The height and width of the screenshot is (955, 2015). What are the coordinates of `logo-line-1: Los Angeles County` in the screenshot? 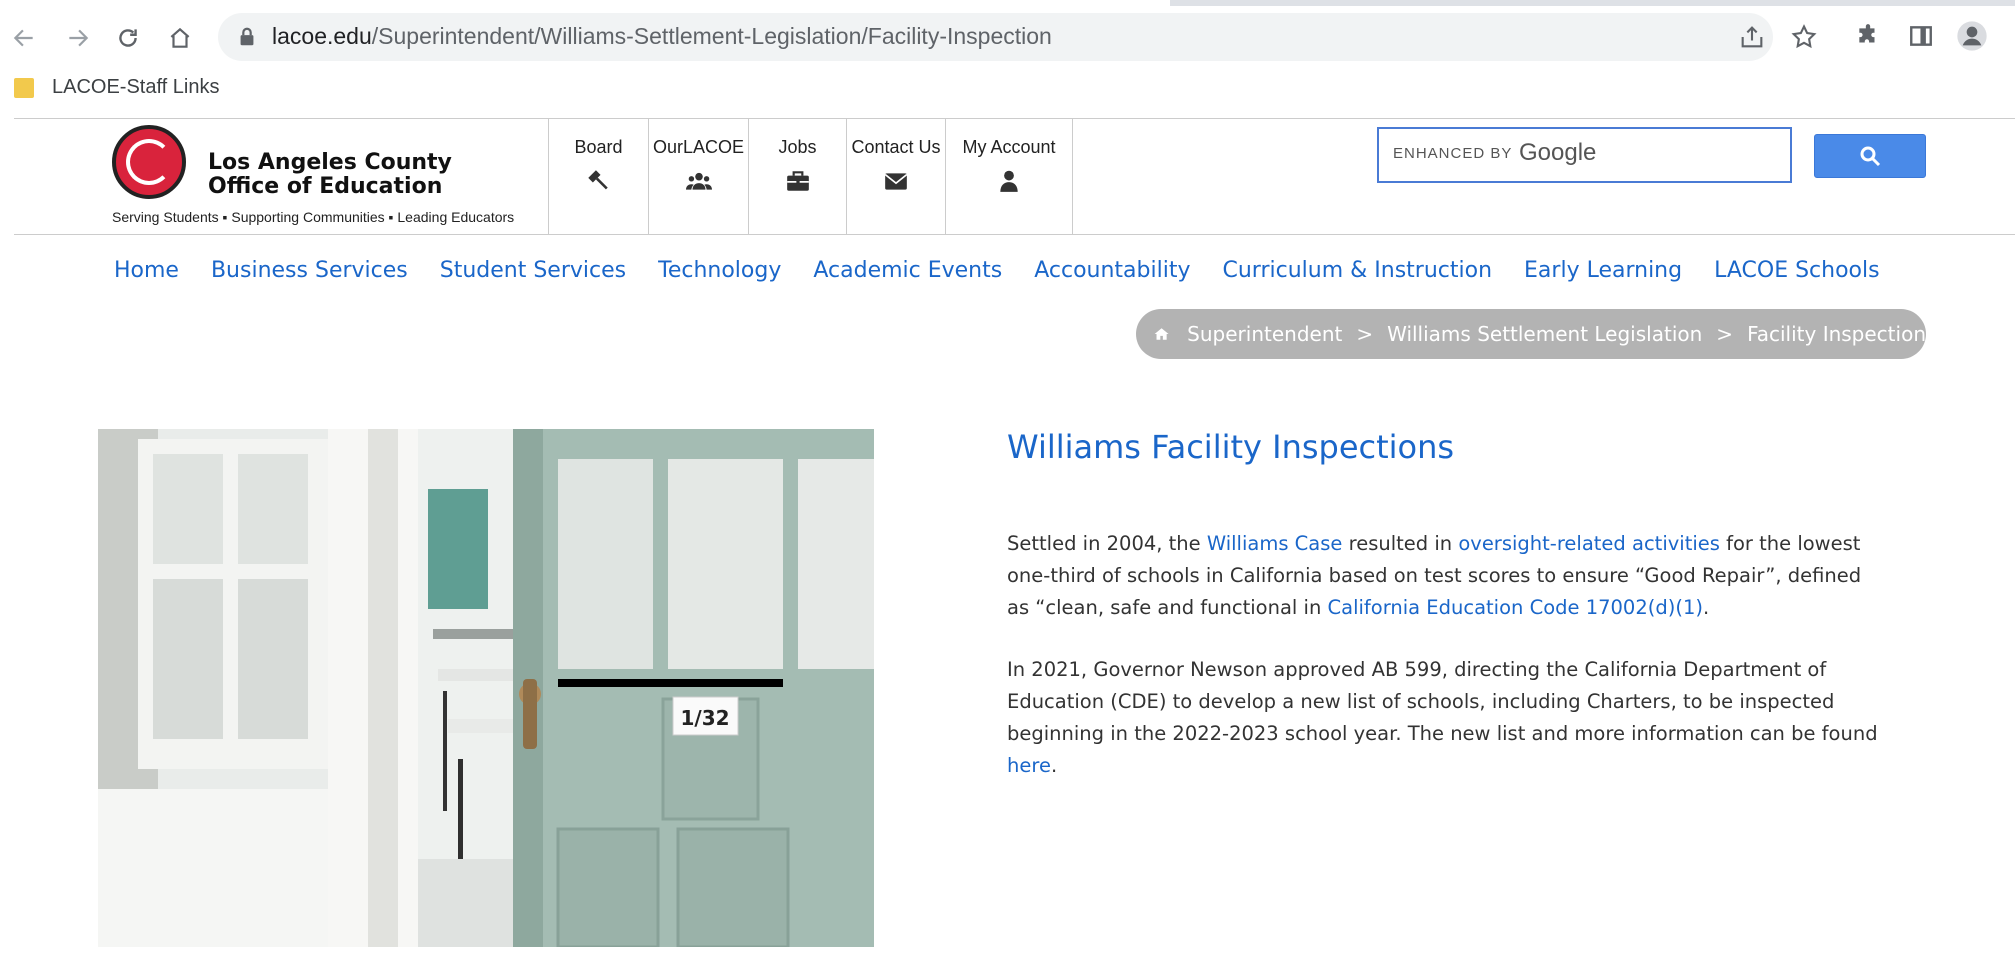 It's located at (330, 162).